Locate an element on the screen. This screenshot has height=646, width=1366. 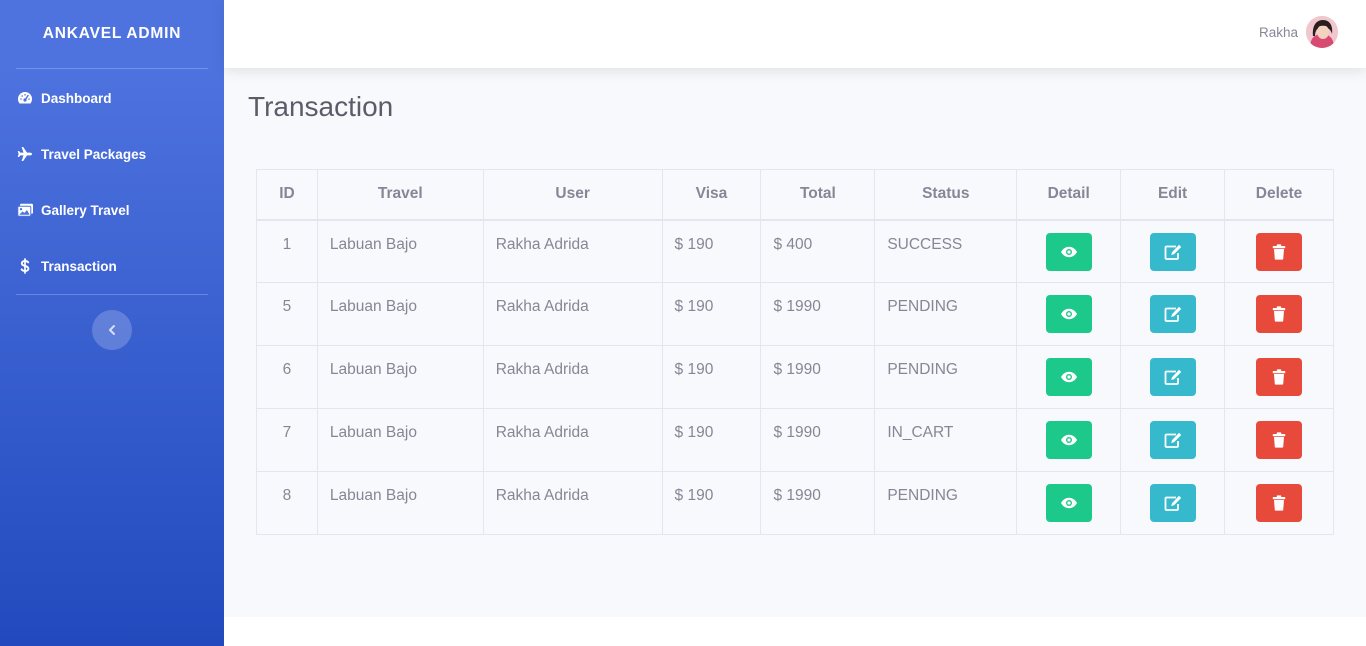
sidebar-item-dashboard: Dashboard is located at coordinates (112, 98).